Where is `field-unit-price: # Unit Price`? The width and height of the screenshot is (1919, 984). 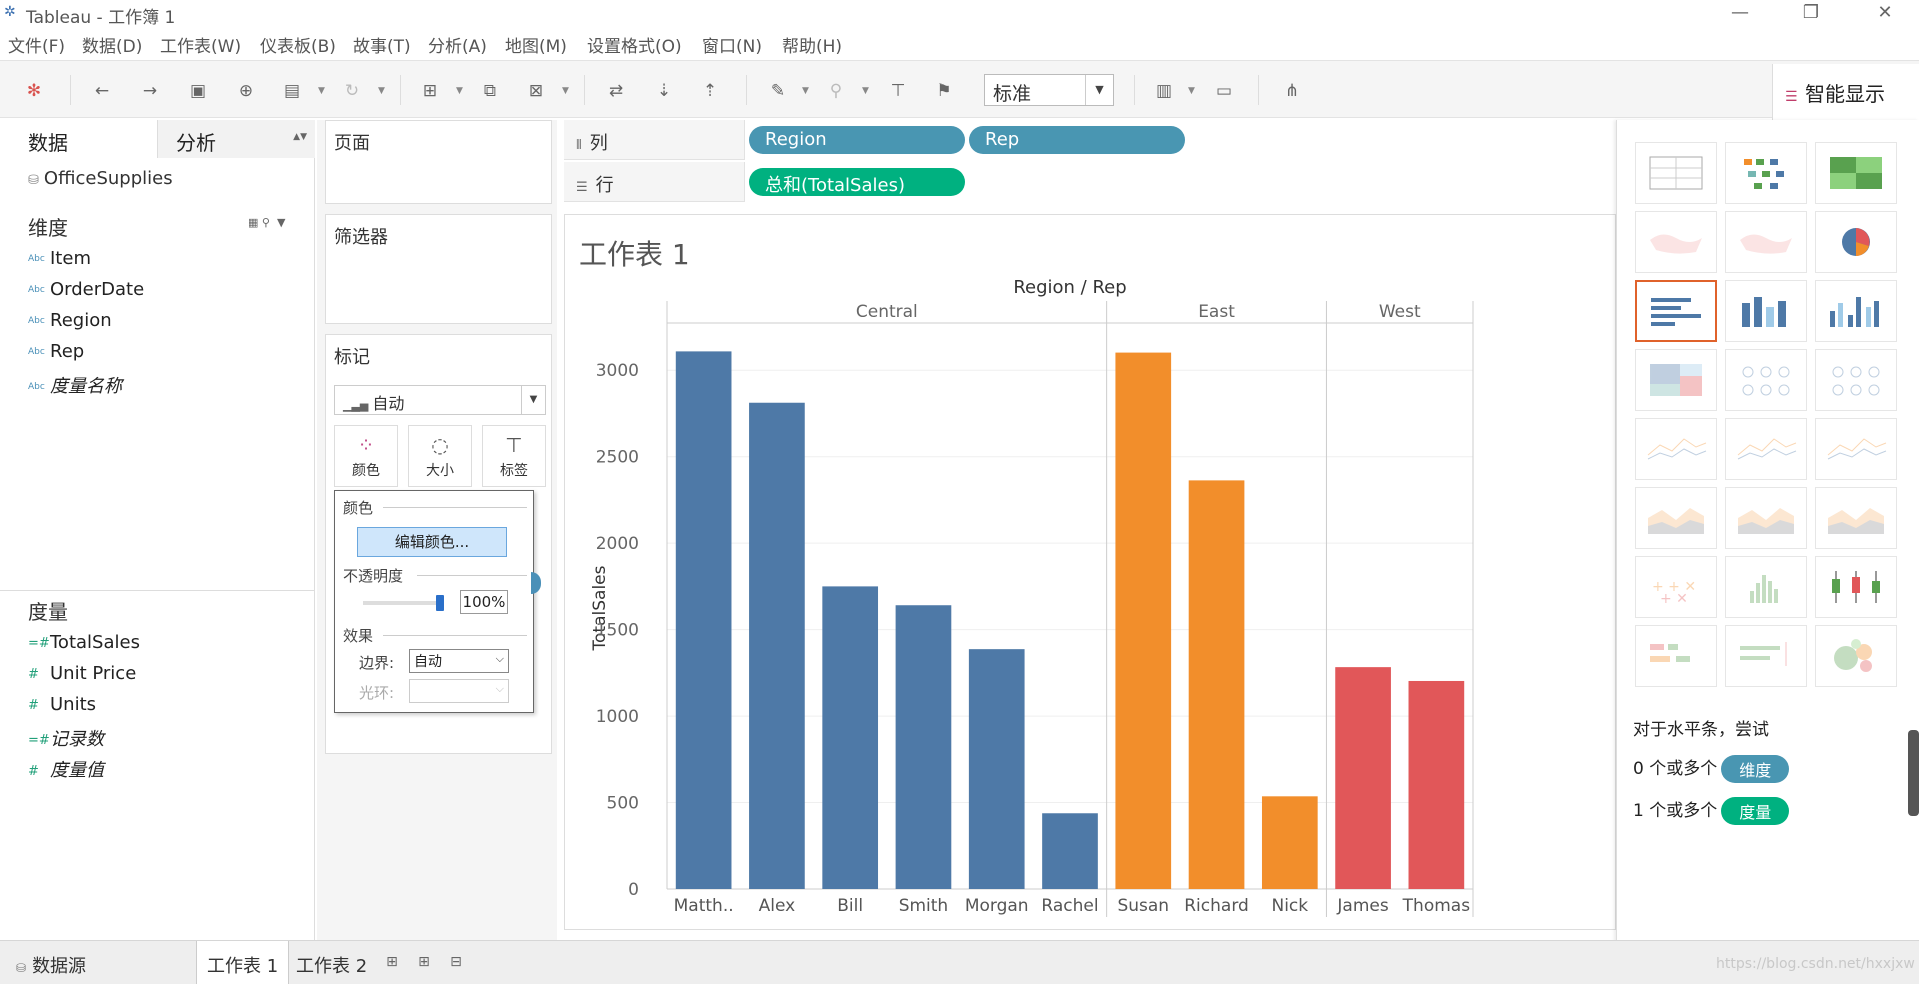 field-unit-price: # Unit Price is located at coordinates (82, 673).